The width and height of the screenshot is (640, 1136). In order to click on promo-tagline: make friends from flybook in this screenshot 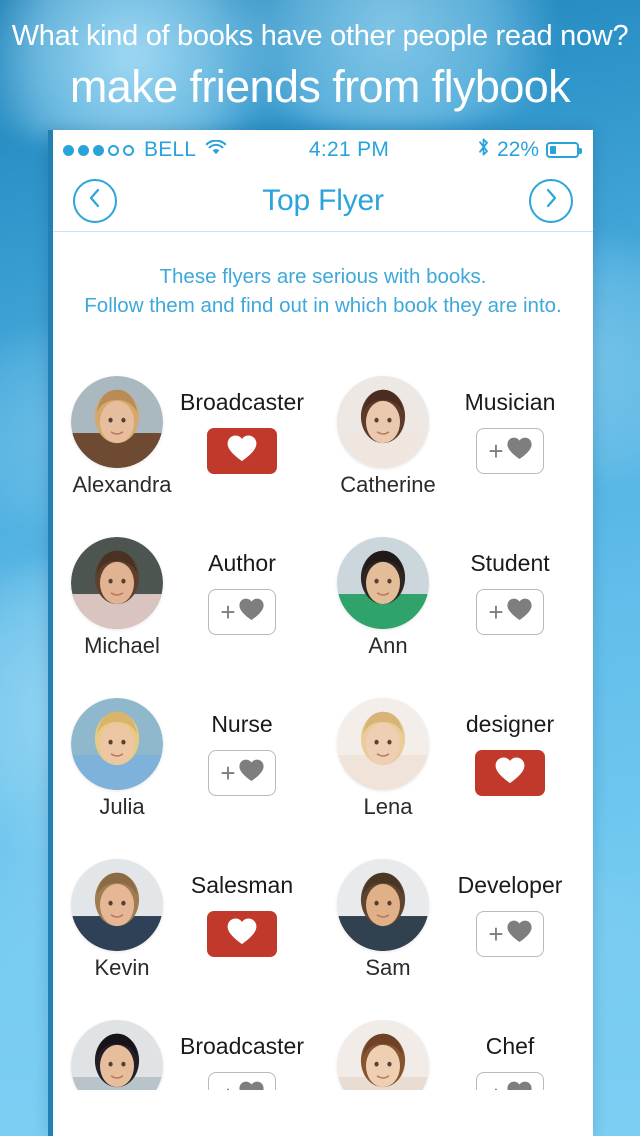, I will do `click(320, 86)`.